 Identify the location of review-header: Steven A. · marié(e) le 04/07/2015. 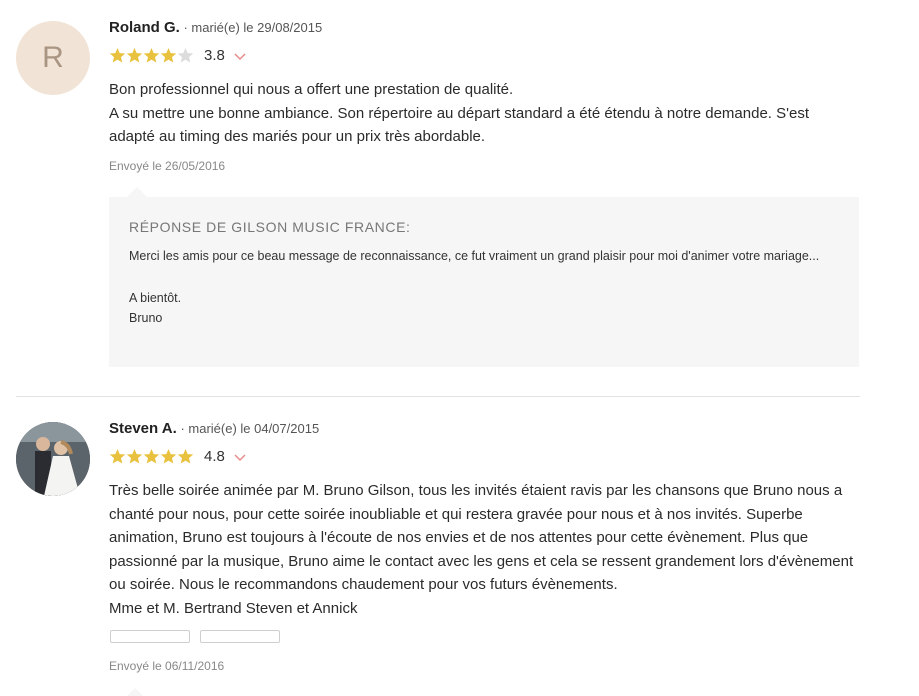
(214, 428).